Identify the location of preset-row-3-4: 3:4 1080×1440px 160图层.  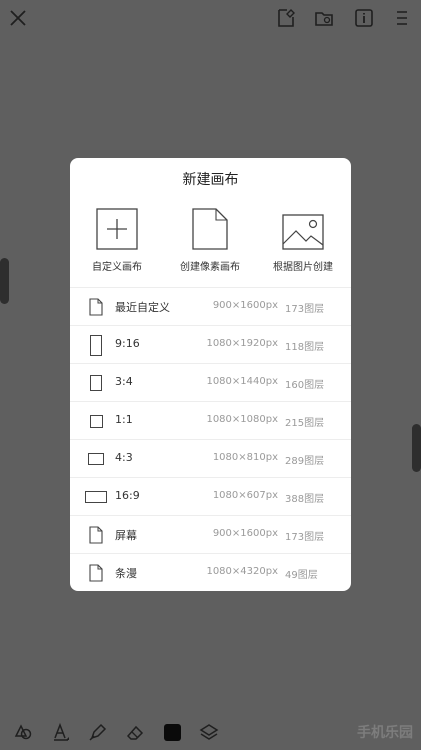
(210, 382).